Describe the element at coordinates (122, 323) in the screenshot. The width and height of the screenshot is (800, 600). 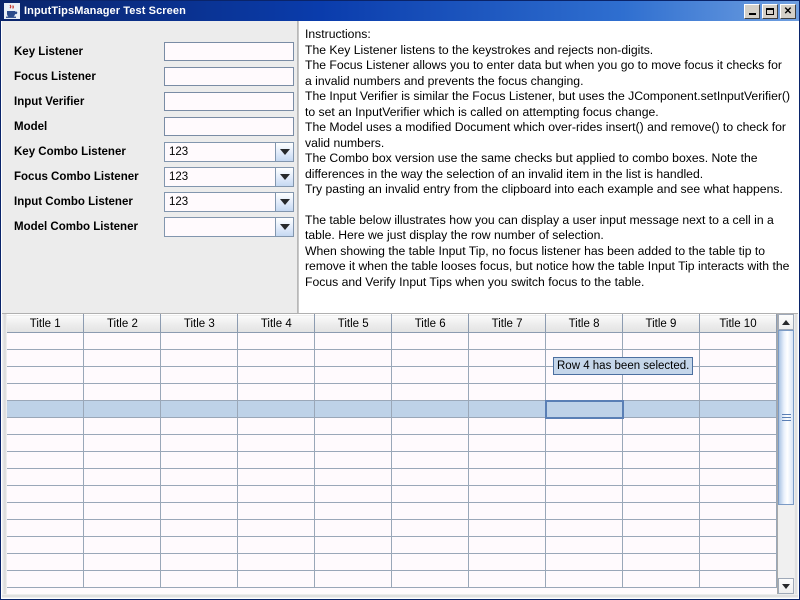
I see `table-column-header: Title 2` at that location.